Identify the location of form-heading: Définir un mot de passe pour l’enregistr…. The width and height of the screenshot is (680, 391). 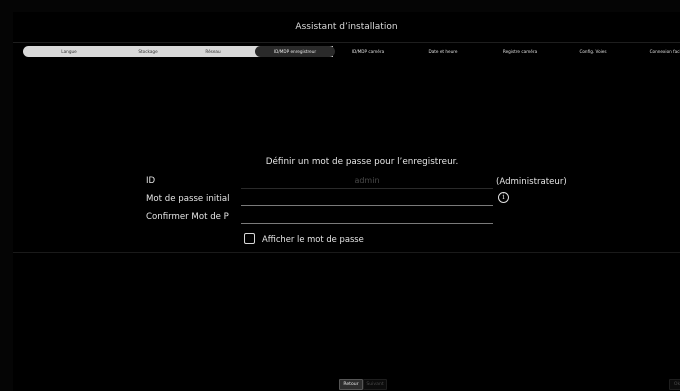
(362, 162).